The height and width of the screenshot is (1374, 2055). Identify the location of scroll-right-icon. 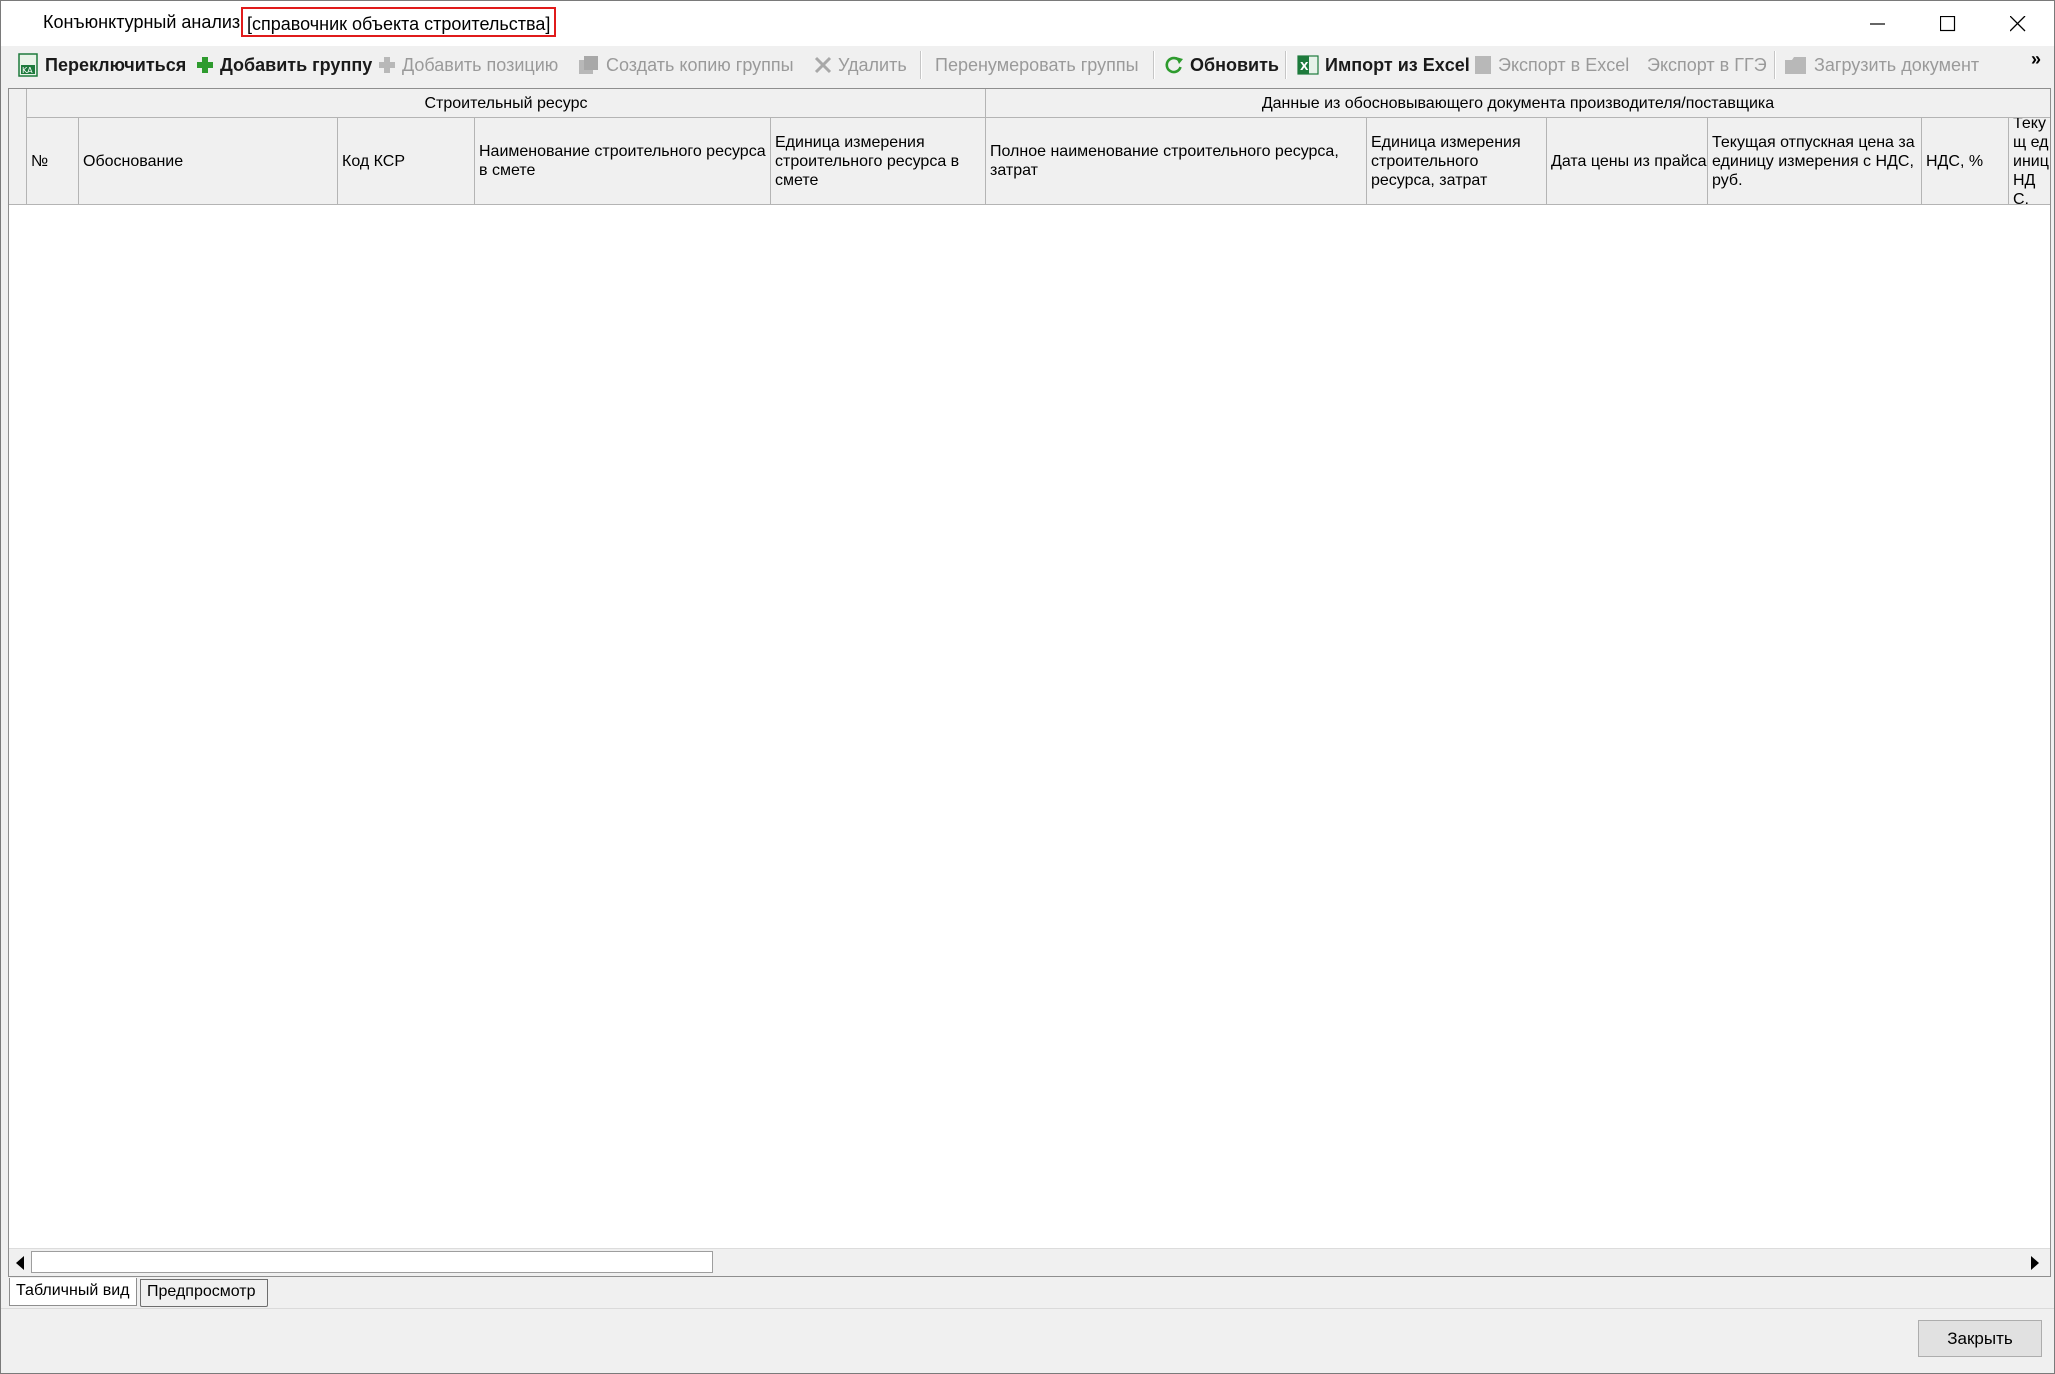
(2035, 1263).